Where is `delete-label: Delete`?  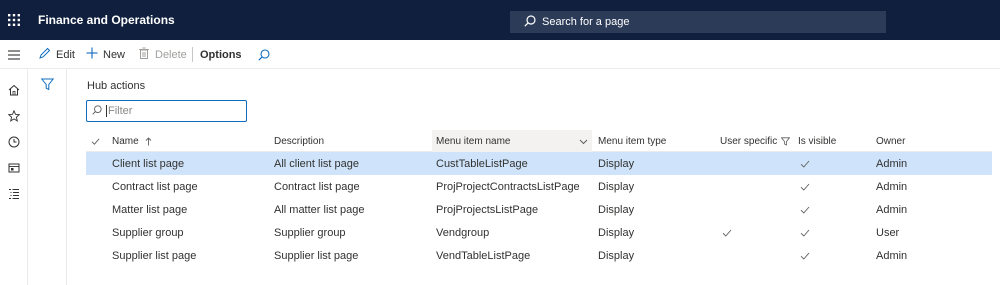 delete-label: Delete is located at coordinates (171, 54).